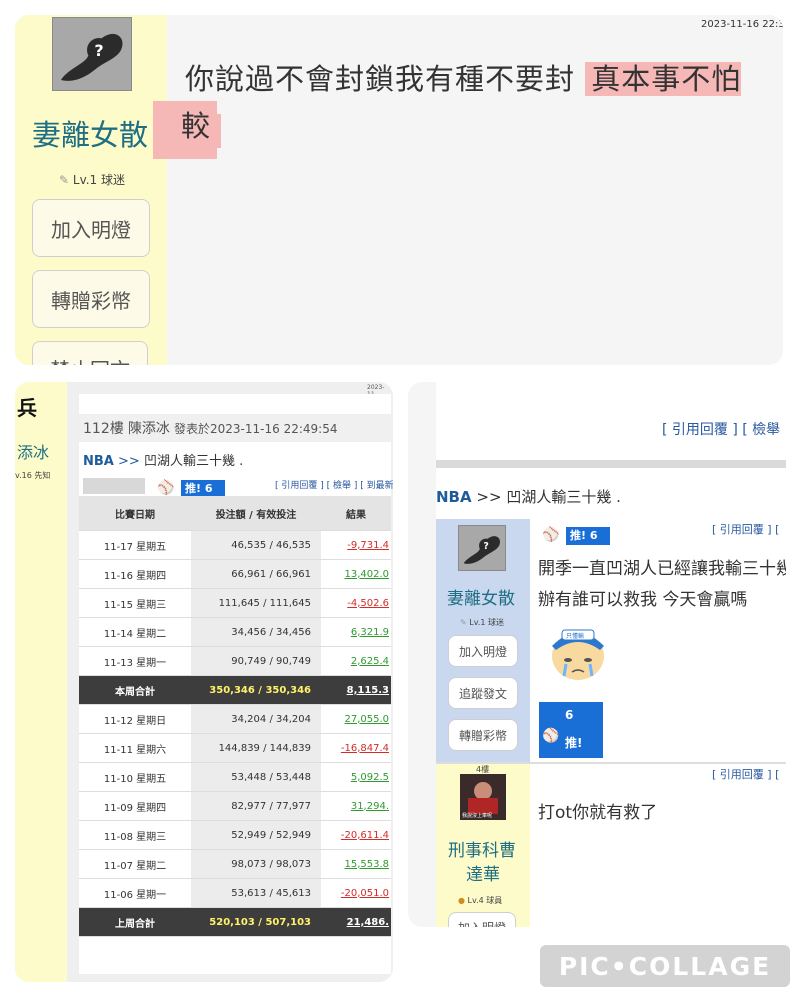 The width and height of the screenshot is (800, 1000). I want to click on avatar-thumb, so click(114, 486).